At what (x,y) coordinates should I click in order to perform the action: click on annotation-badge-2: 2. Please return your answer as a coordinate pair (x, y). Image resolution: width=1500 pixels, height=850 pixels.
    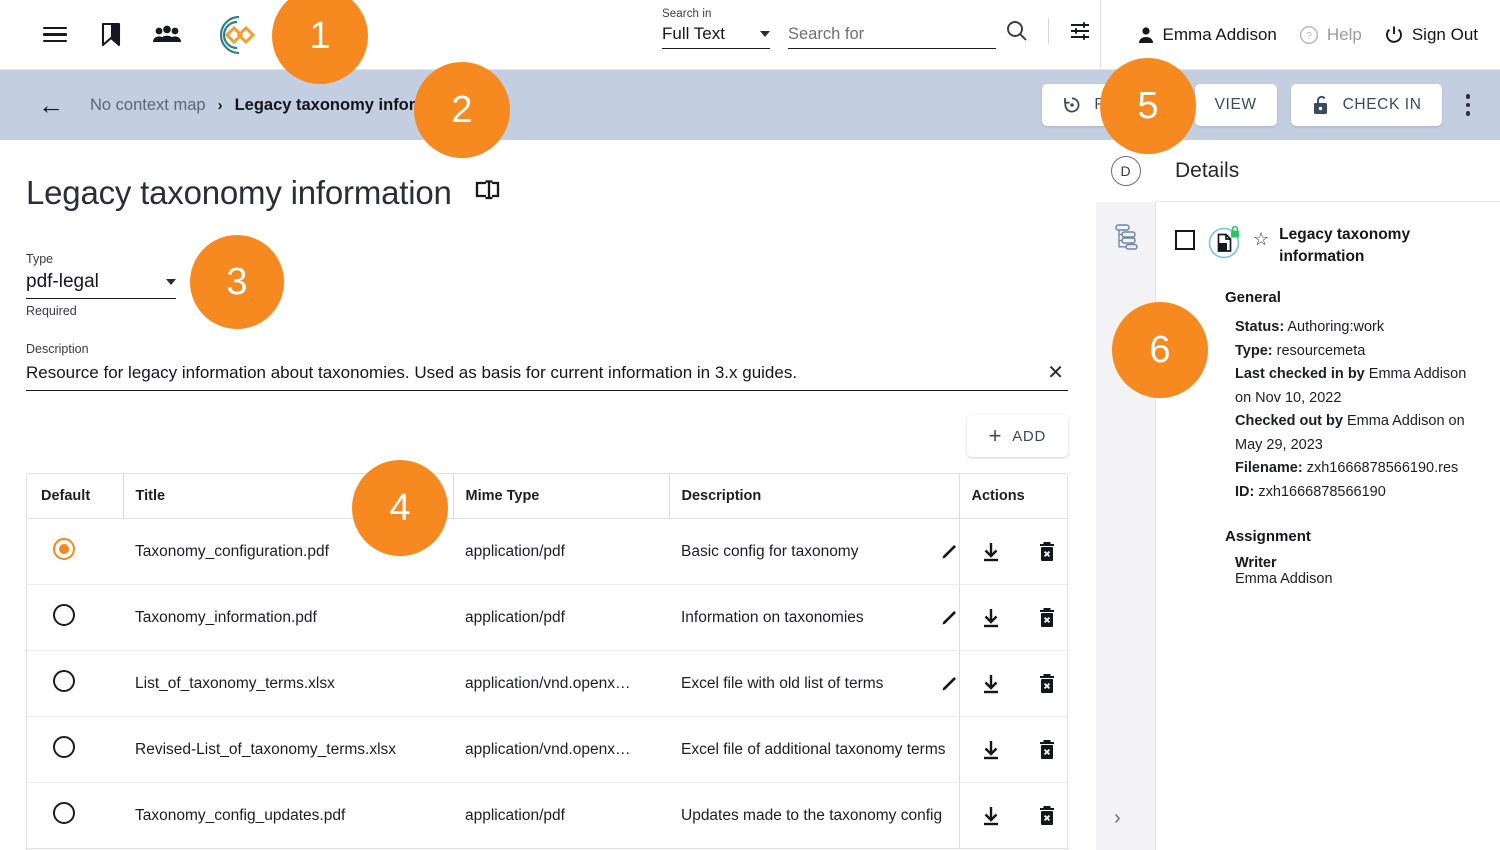
    Looking at the image, I should click on (462, 110).